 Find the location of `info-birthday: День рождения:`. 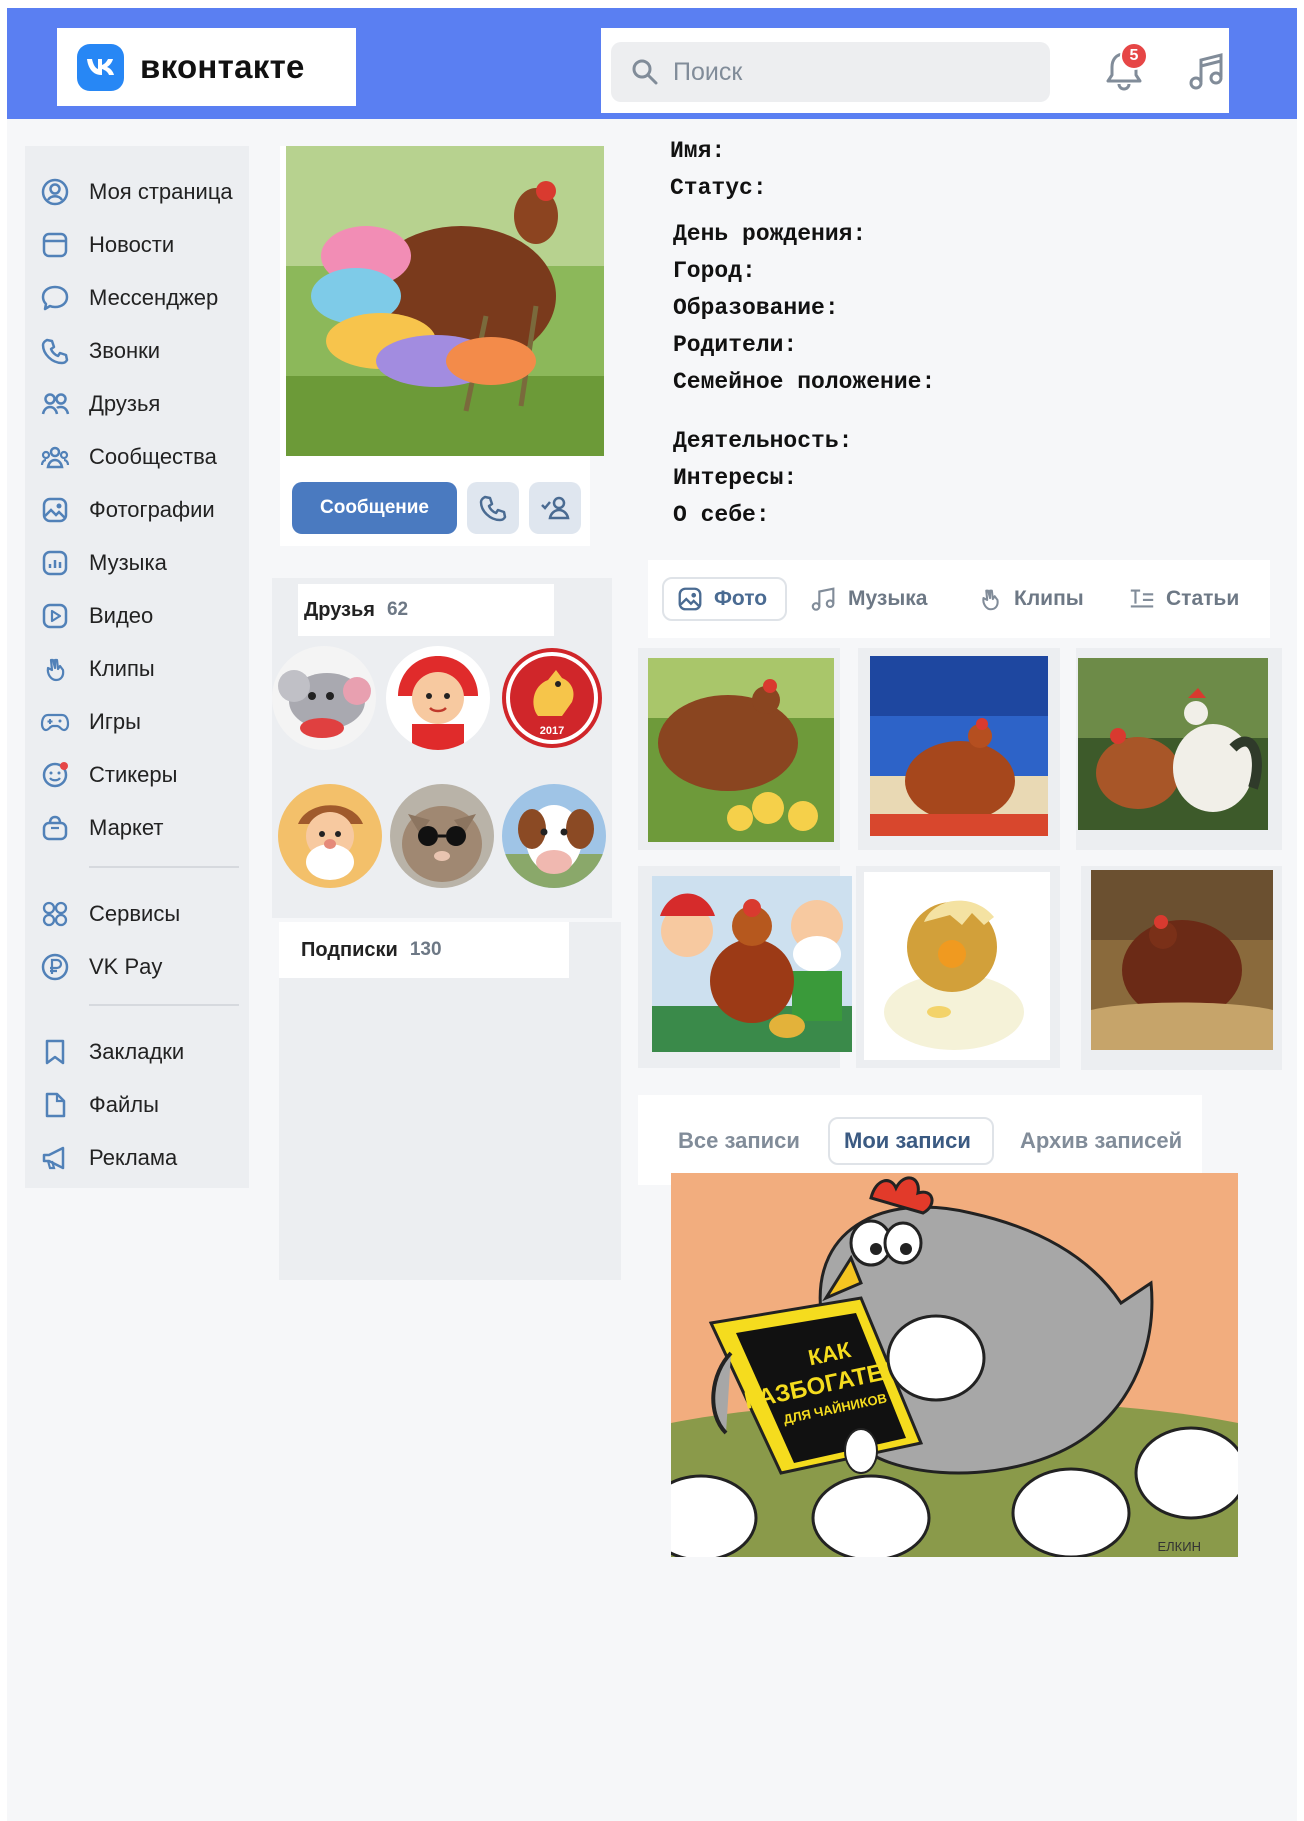

info-birthday: День рождения: is located at coordinates (770, 234).